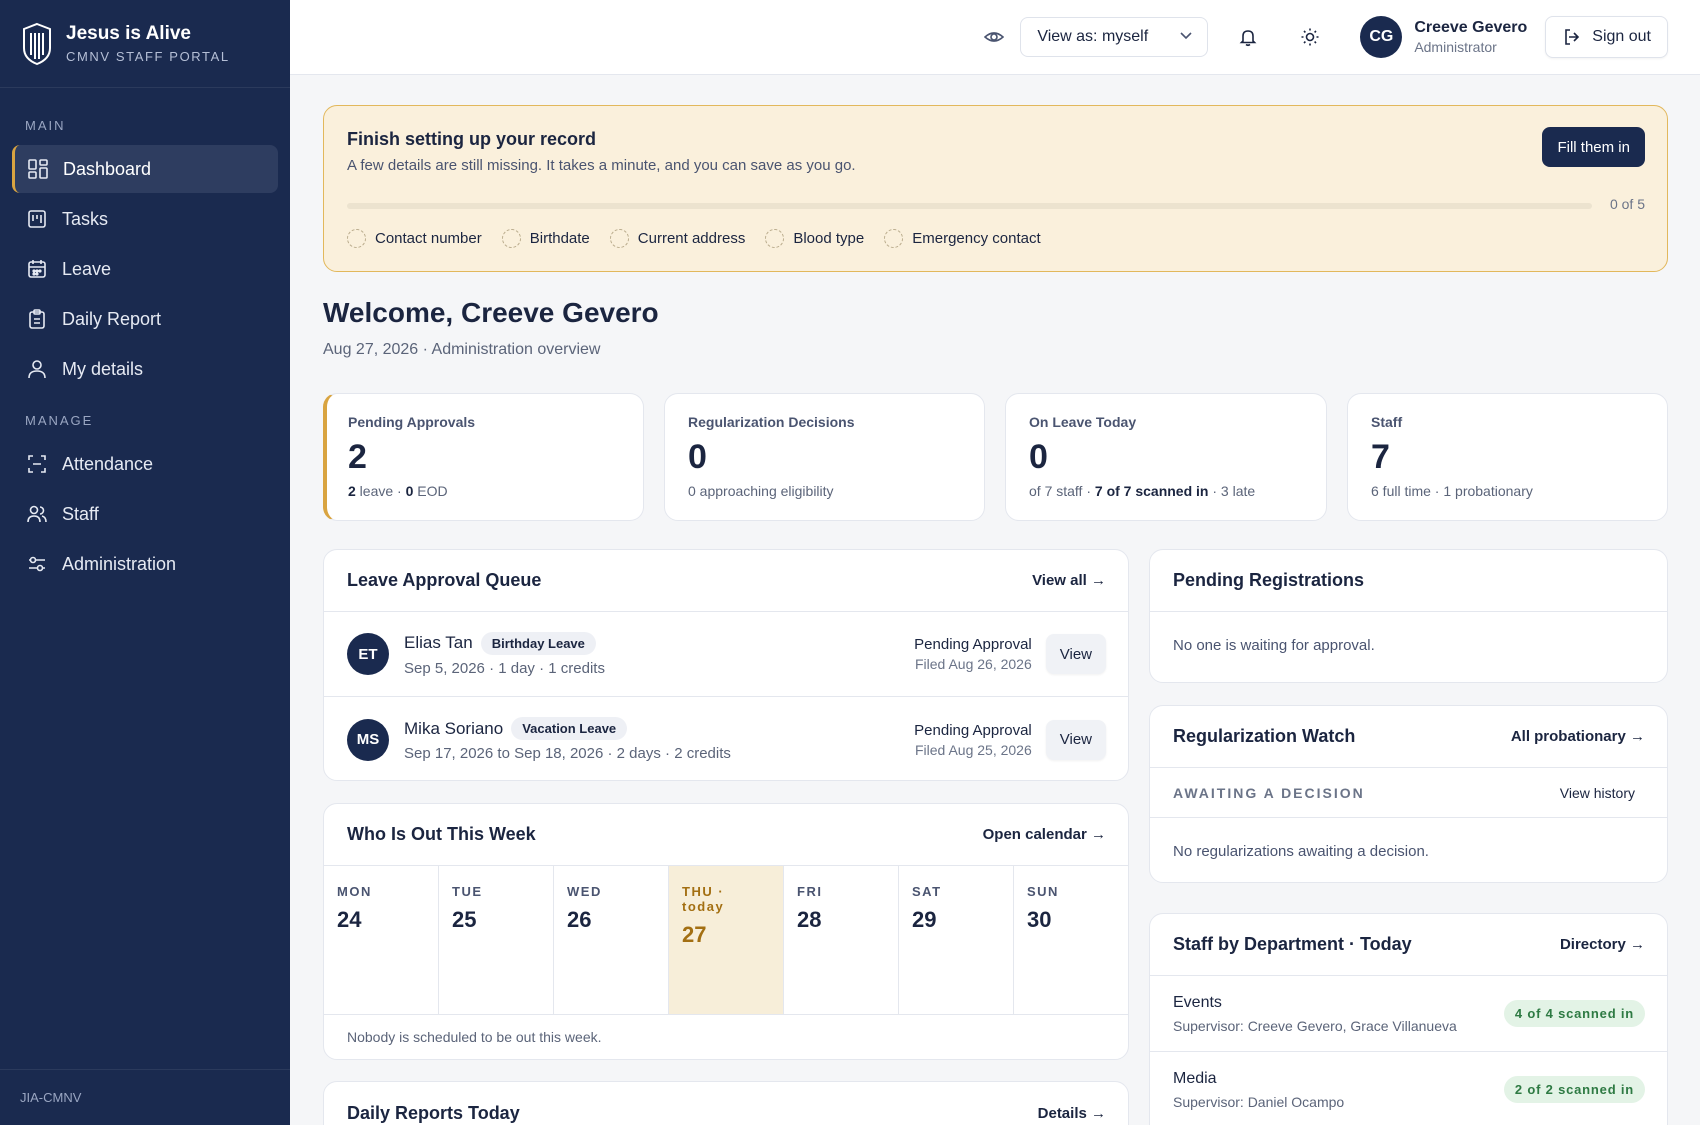 The height and width of the screenshot is (1125, 1700). Describe the element at coordinates (962, 238) in the screenshot. I see `checklist-item-emergency-contact: Emergency contact` at that location.